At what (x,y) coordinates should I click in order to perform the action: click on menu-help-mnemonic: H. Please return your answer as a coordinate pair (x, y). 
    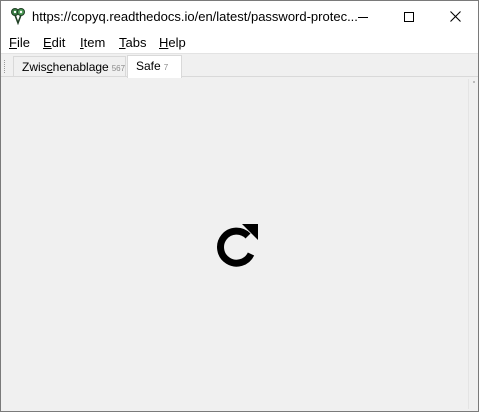
    Looking at the image, I should click on (164, 42).